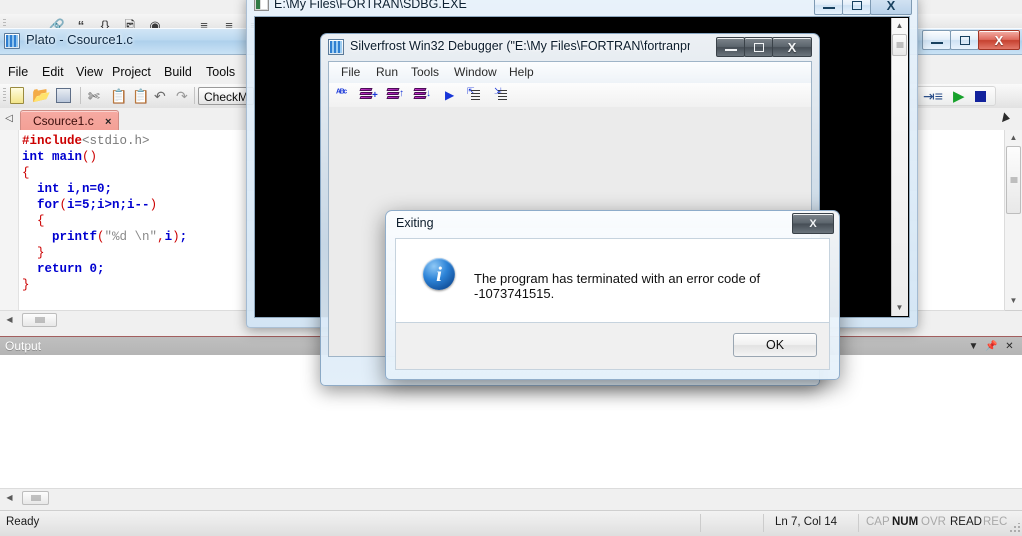  I want to click on code-token: (), so click(90, 157).